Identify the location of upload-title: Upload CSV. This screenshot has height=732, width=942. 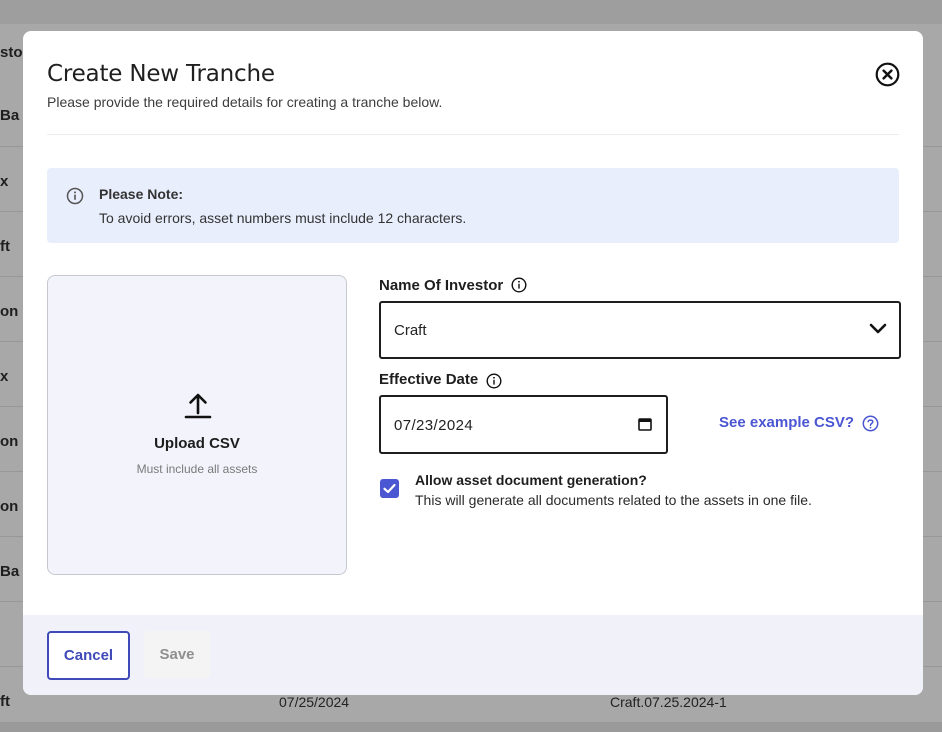
(197, 443).